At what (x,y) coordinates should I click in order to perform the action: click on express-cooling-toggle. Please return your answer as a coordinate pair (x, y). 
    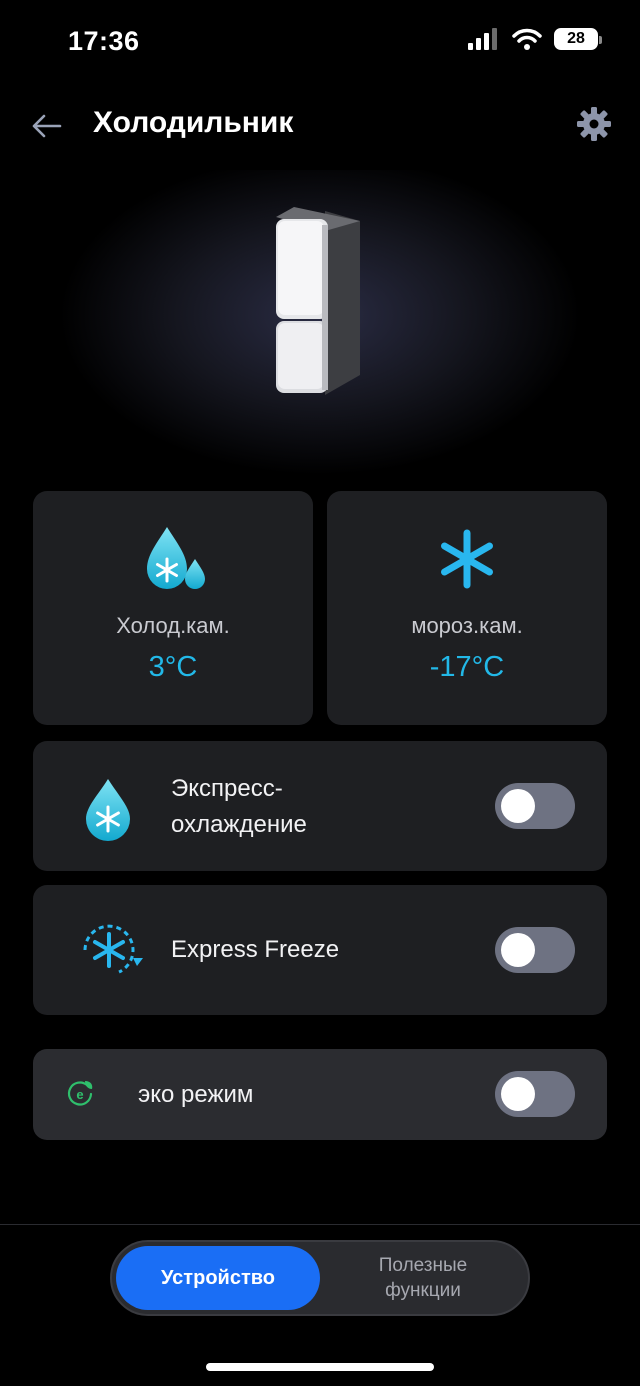
    Looking at the image, I should click on (535, 806).